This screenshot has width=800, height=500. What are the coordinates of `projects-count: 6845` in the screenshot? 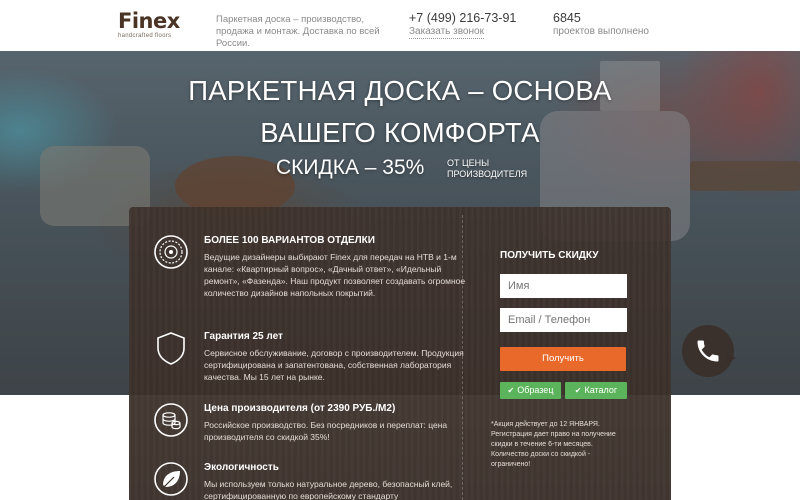 It's located at (567, 18).